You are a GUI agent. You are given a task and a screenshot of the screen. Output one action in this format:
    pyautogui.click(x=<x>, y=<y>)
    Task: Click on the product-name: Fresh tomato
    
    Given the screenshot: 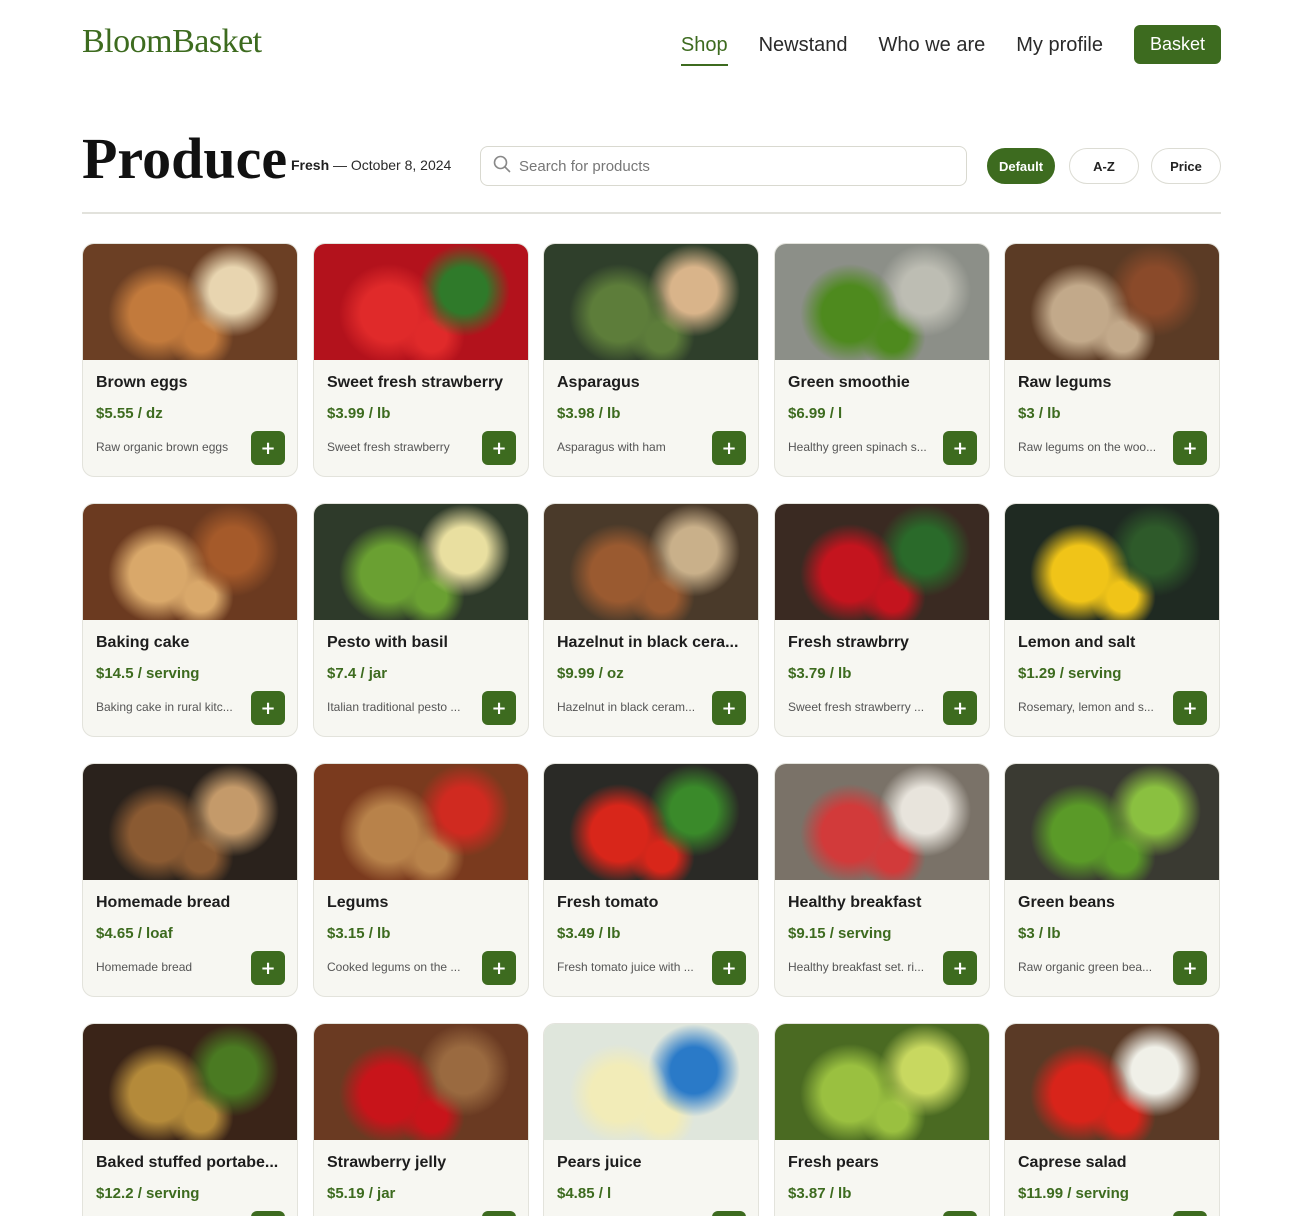 What is the action you would take?
    pyautogui.click(x=653, y=903)
    